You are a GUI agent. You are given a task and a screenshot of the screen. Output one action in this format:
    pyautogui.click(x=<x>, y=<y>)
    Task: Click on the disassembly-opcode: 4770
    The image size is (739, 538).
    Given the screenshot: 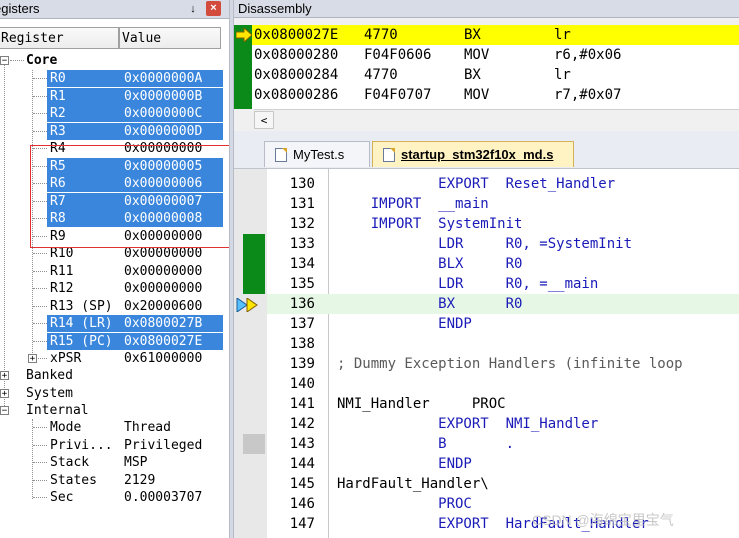 What is the action you would take?
    pyautogui.click(x=381, y=75)
    